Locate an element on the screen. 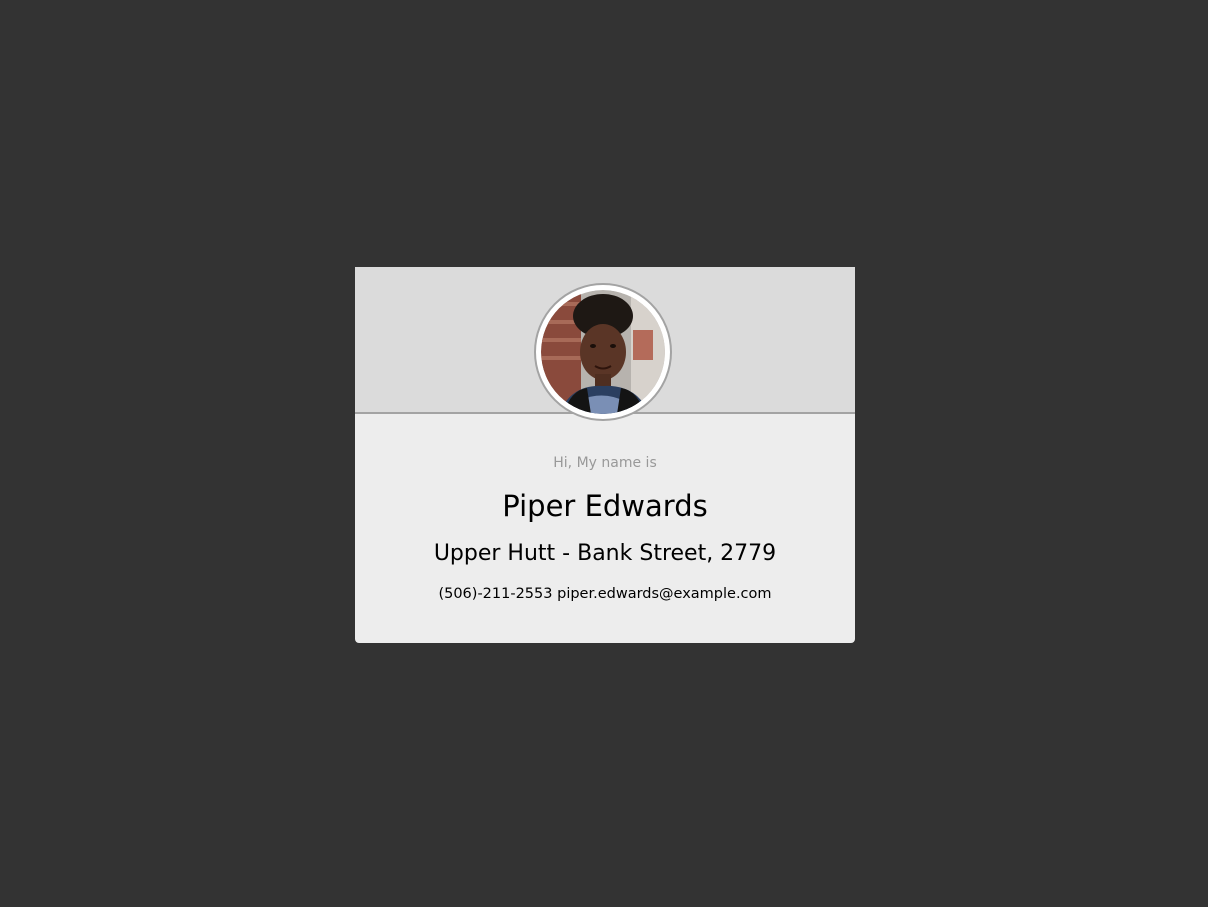 This screenshot has height=907, width=1208. phone-number: (506)-211-2553 is located at coordinates (495, 594).